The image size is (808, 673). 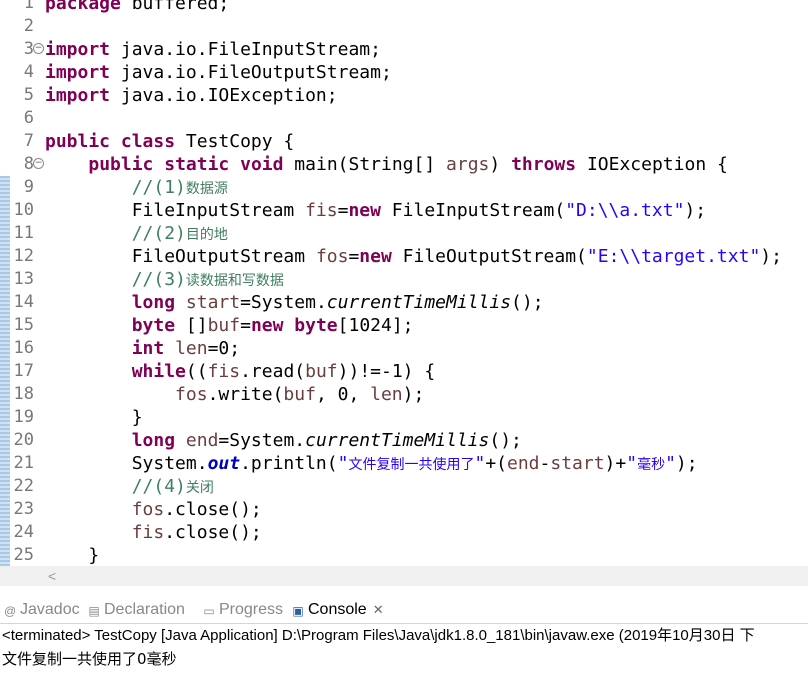 I want to click on code-text: //(2)目的地, so click(x=179, y=233).